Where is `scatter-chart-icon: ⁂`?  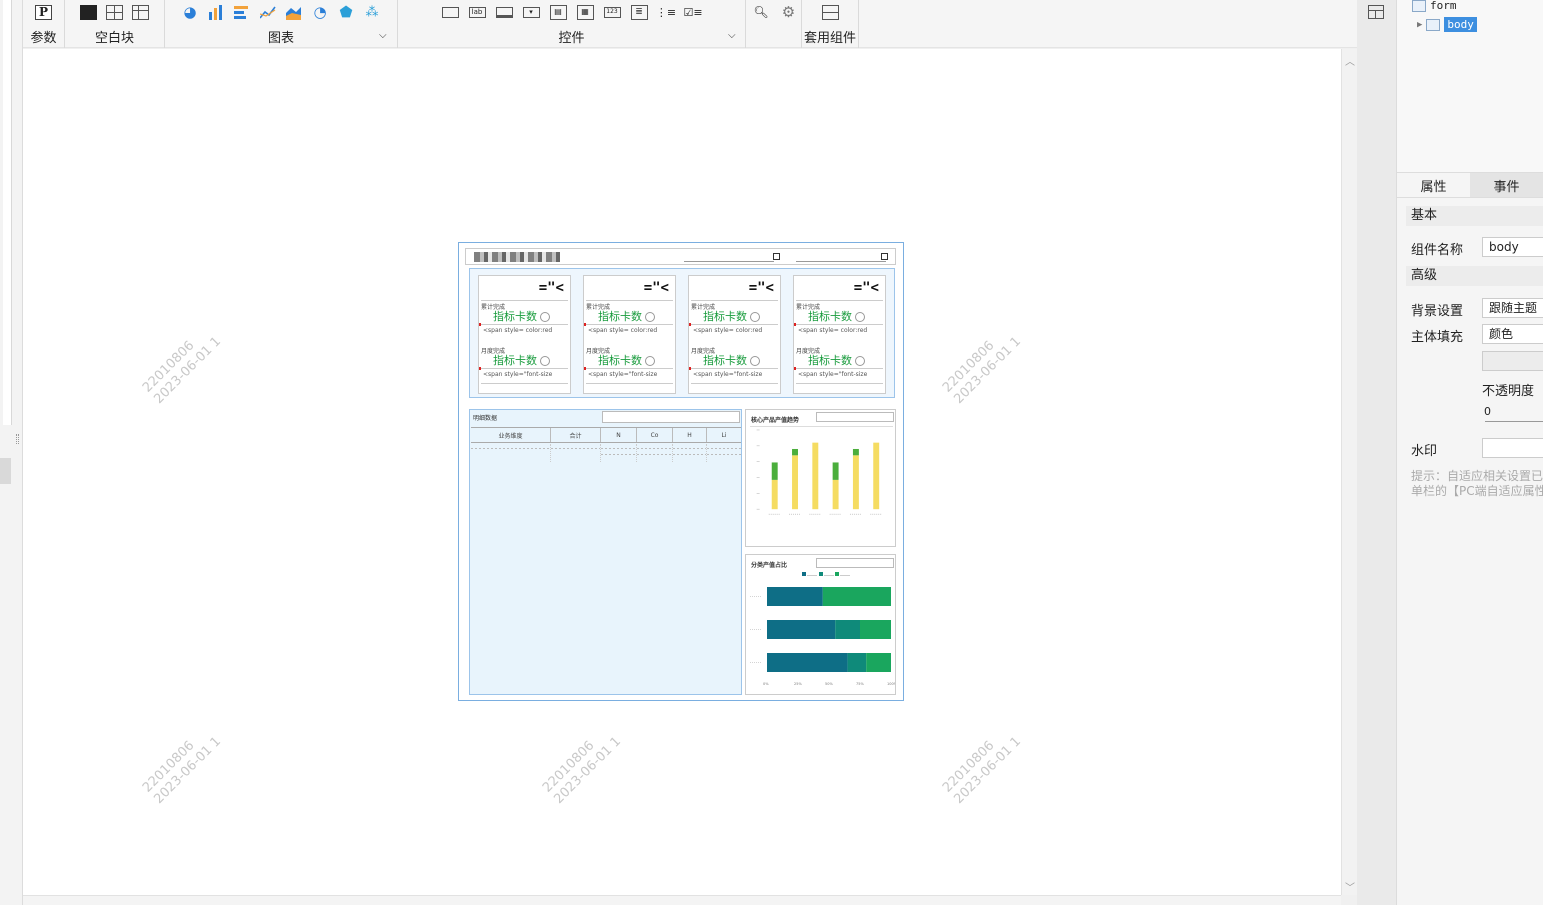
scatter-chart-icon: ⁂ is located at coordinates (372, 12).